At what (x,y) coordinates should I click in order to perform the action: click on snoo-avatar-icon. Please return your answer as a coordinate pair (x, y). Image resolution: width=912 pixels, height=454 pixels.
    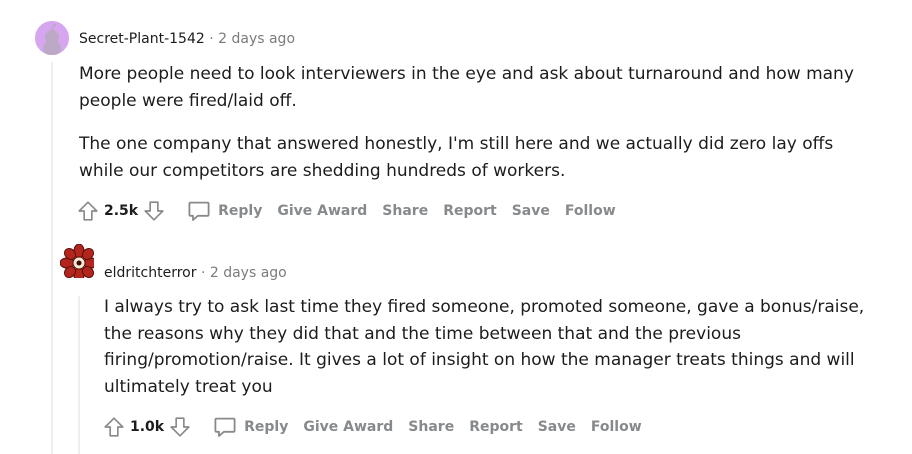
    Looking at the image, I should click on (52, 38).